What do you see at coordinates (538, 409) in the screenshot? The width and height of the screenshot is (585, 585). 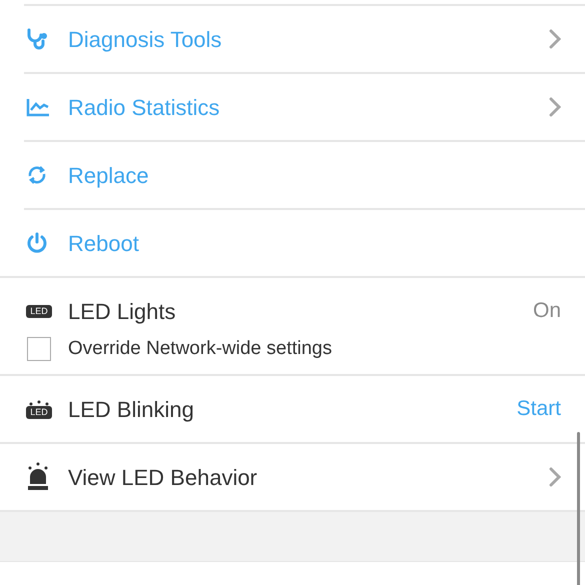 I see `start-link: Start` at bounding box center [538, 409].